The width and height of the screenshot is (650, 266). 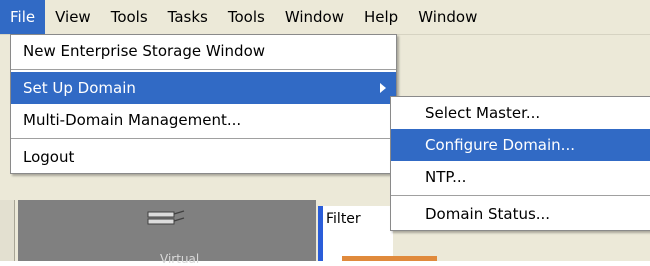 What do you see at coordinates (203, 157) in the screenshot?
I see `menu-item-logout: Logout` at bounding box center [203, 157].